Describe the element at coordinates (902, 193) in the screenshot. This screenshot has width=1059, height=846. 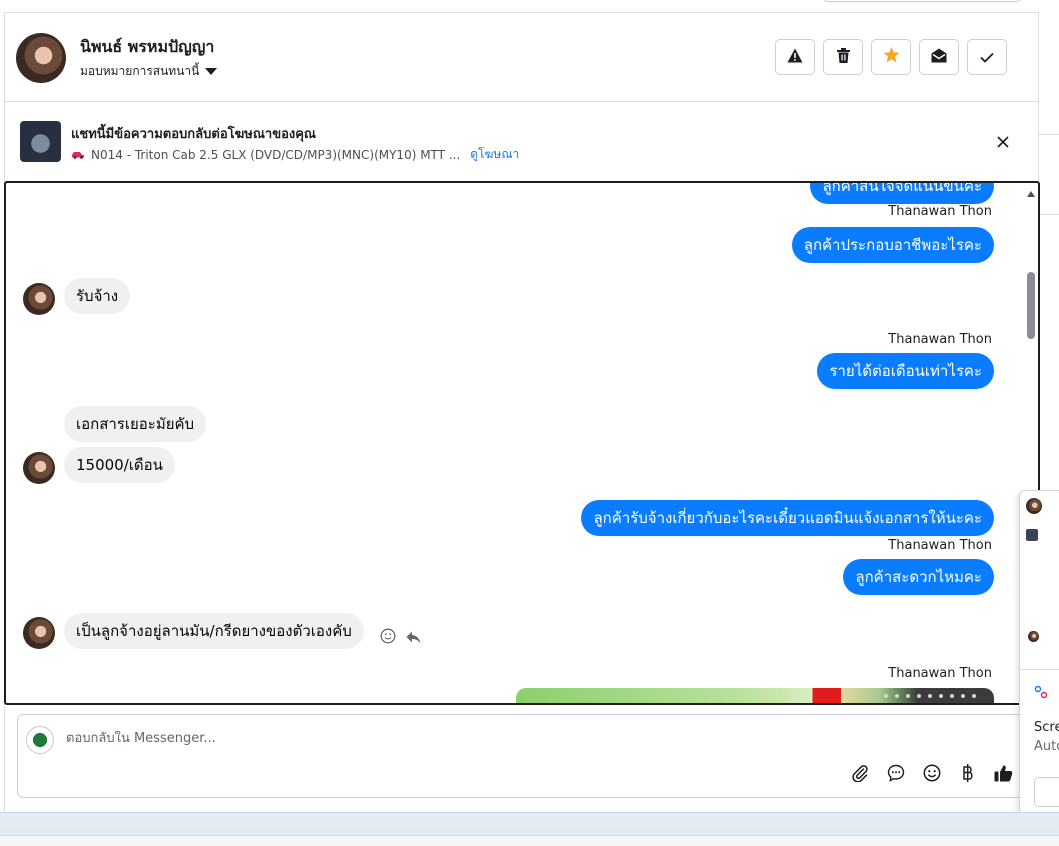
I see `outgoing-message: ลูกค้าสนใจจัดแน่นขึ้นคะ` at that location.